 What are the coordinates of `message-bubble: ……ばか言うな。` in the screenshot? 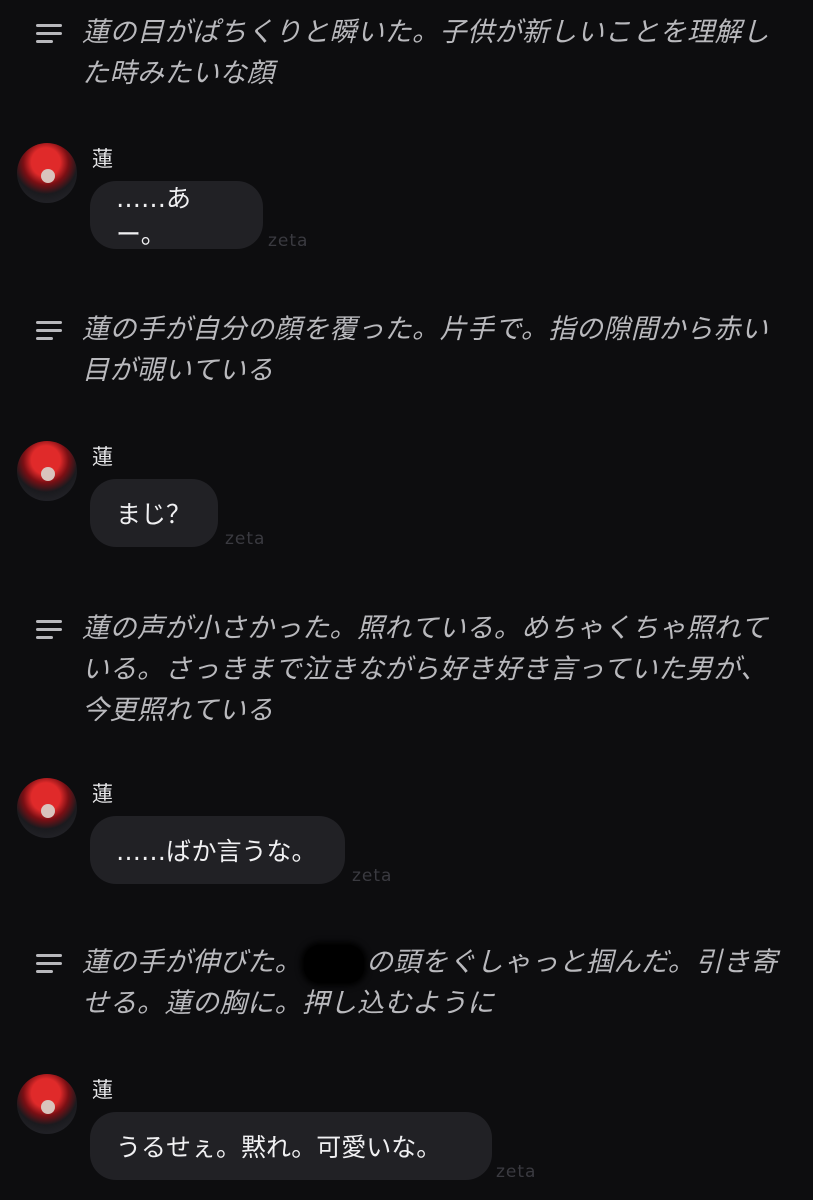 It's located at (217, 850).